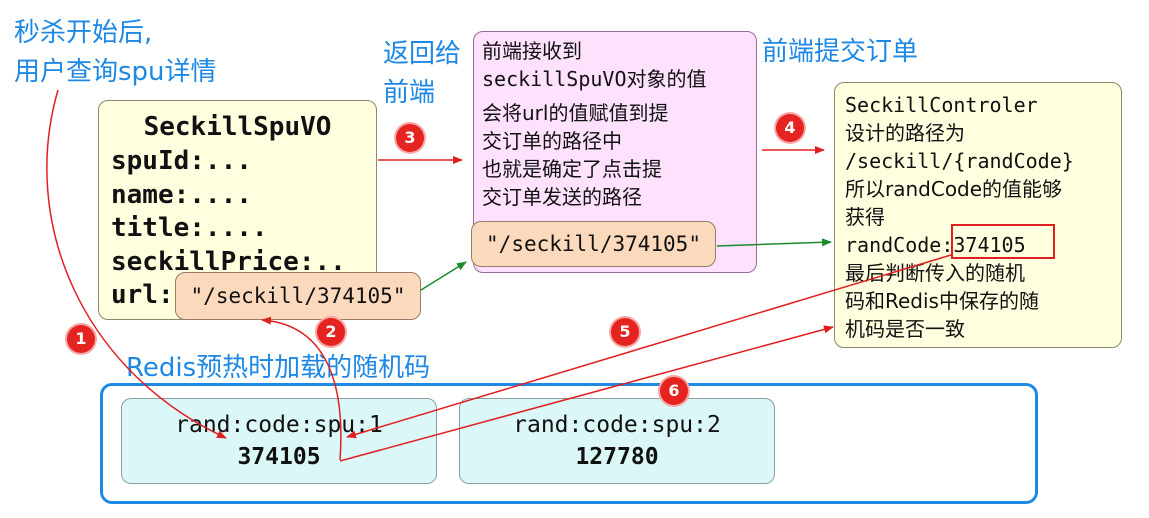 The image size is (1149, 518). I want to click on arrow-url-to-frontend, so click(443, 276).